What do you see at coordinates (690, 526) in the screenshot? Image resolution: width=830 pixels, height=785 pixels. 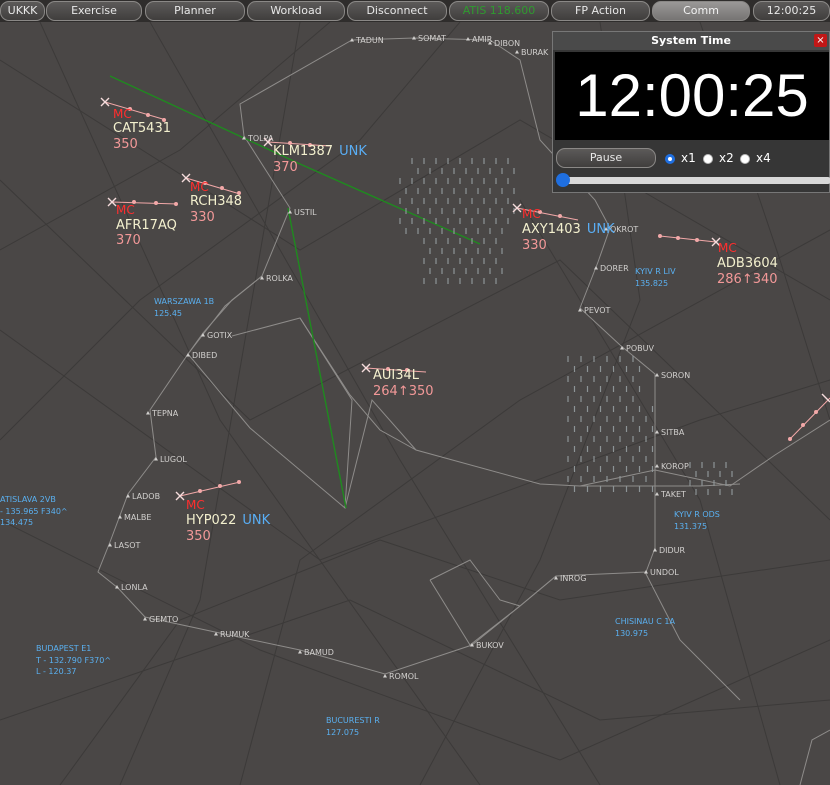 I see `sector-freq-kyiv-ods: 131.375` at bounding box center [690, 526].